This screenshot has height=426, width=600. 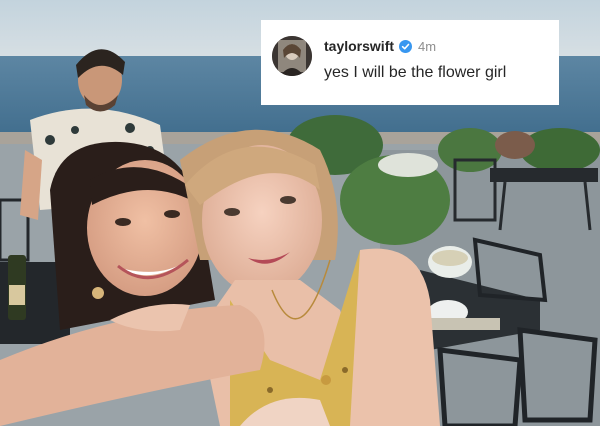 What do you see at coordinates (359, 46) in the screenshot?
I see `comment-username: taylorswift` at bounding box center [359, 46].